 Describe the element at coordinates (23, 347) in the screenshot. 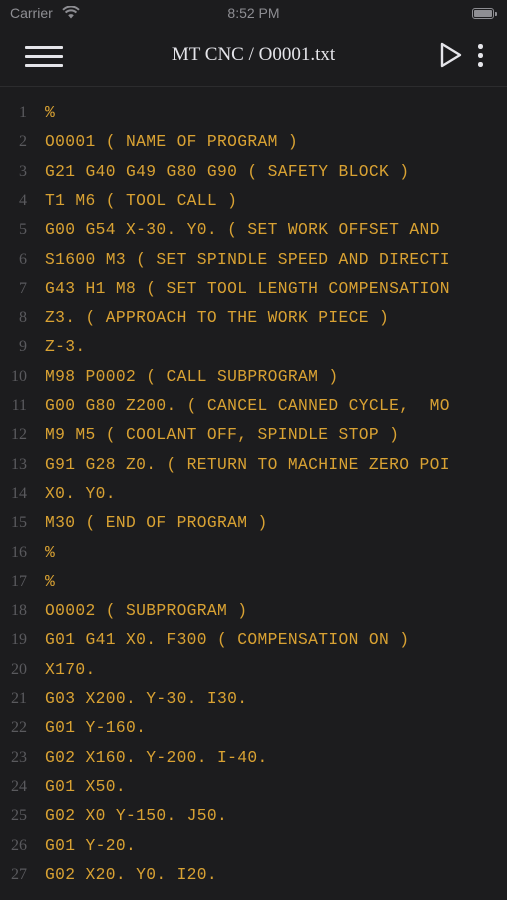

I see `line-number: 9` at that location.